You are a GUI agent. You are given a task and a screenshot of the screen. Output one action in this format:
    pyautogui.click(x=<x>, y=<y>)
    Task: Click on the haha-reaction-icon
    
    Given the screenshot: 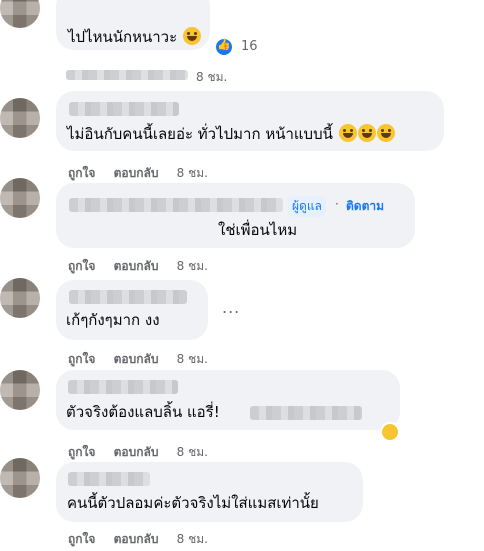 What is the action you would take?
    pyautogui.click(x=390, y=432)
    